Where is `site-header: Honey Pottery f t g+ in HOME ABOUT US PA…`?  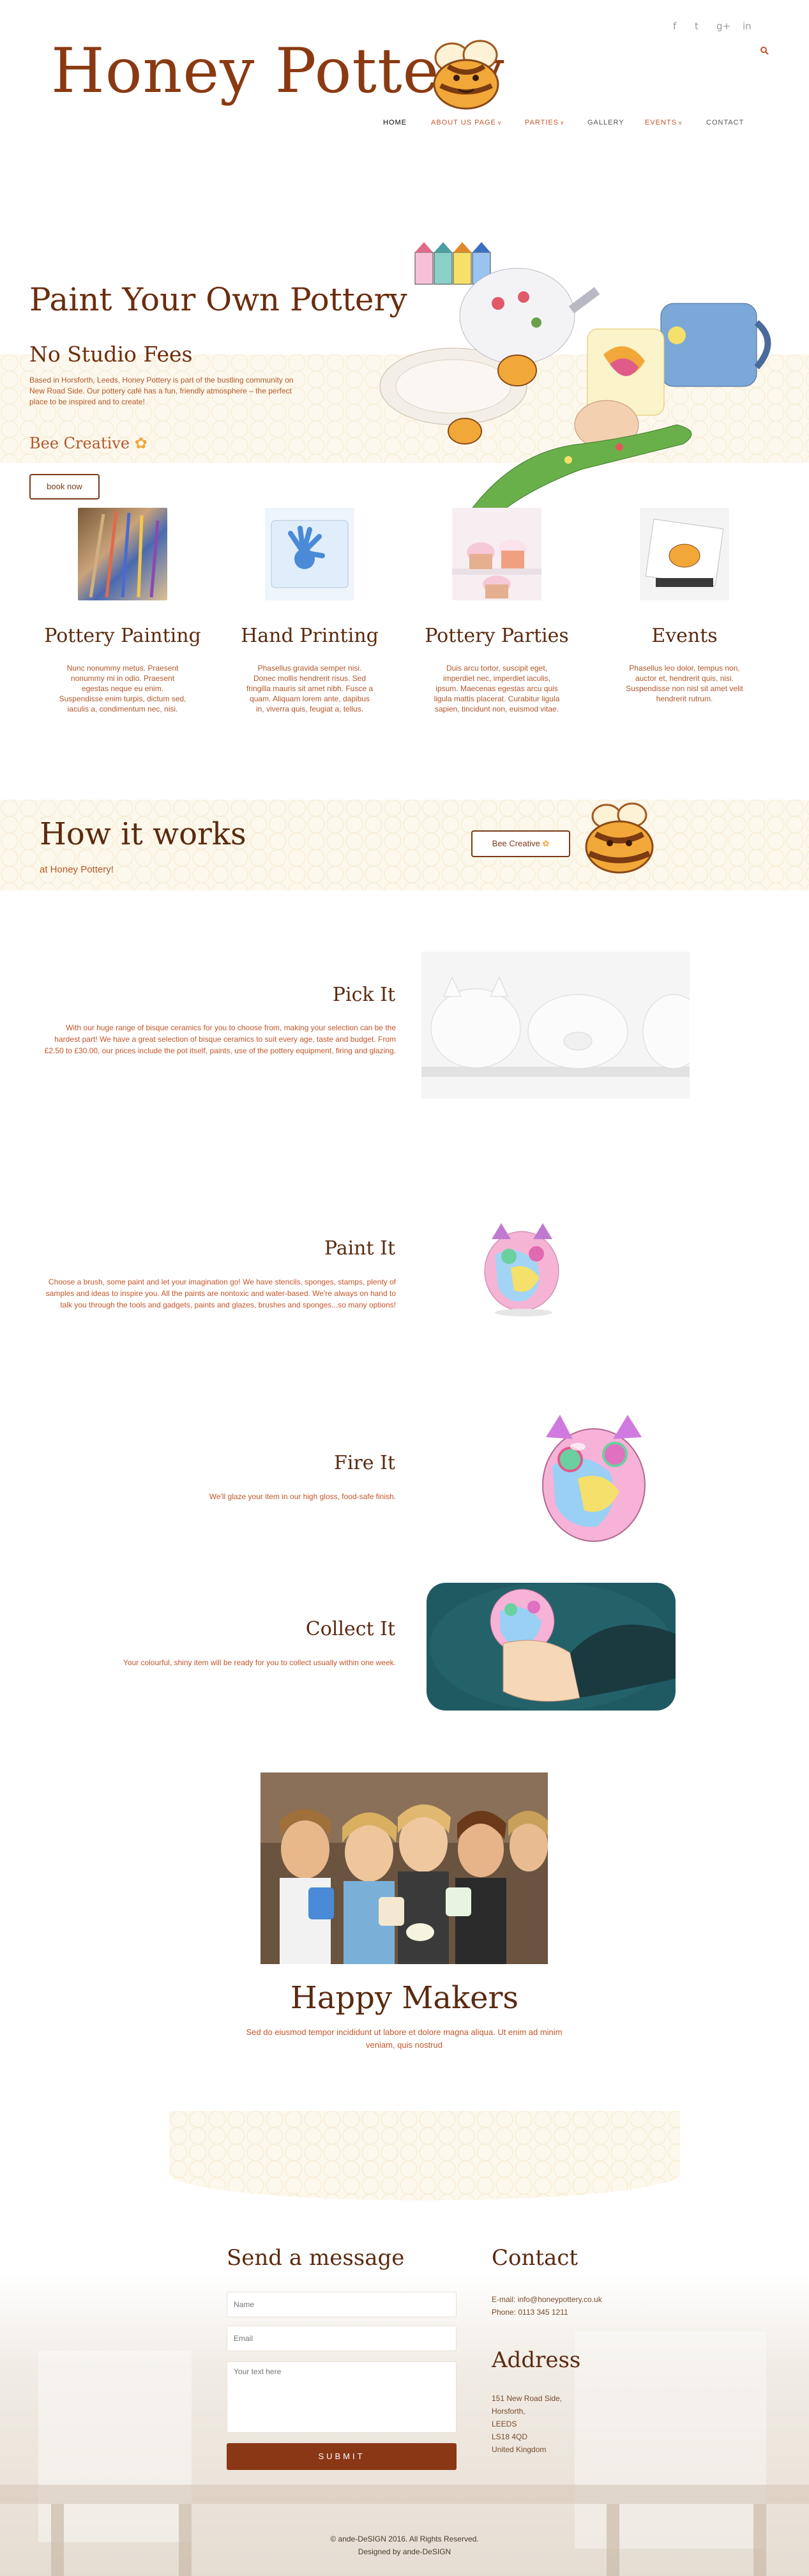 site-header: Honey Pottery f t g+ in HOME ABOUT US PA… is located at coordinates (405, 83).